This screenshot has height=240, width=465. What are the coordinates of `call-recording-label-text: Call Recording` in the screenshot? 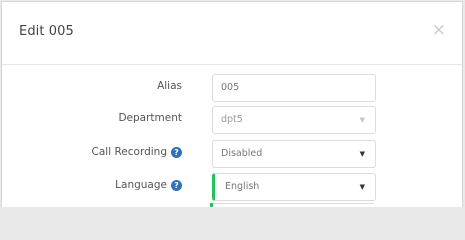 It's located at (129, 152).